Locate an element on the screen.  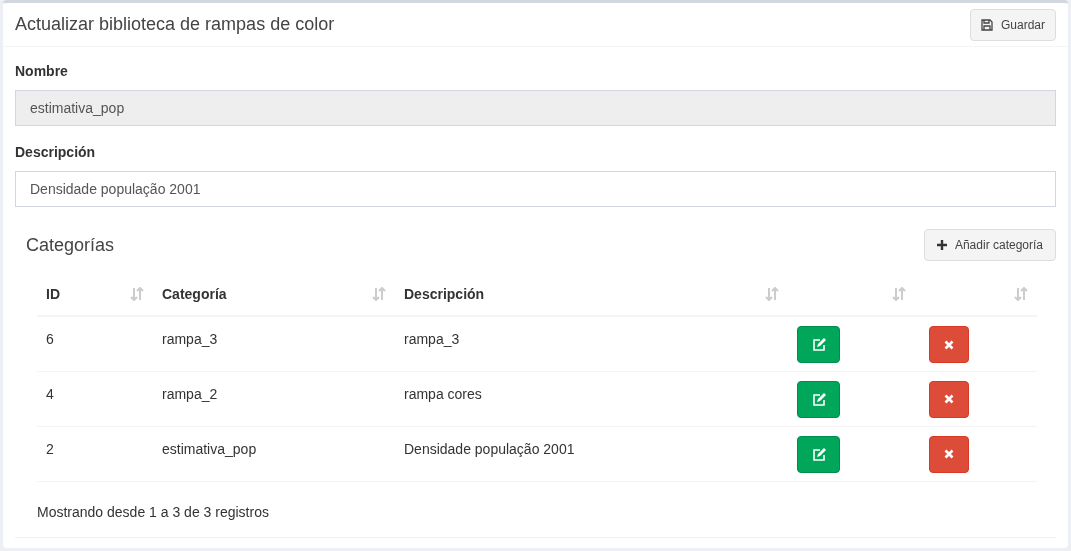
field-label: Descripción is located at coordinates (56, 152).